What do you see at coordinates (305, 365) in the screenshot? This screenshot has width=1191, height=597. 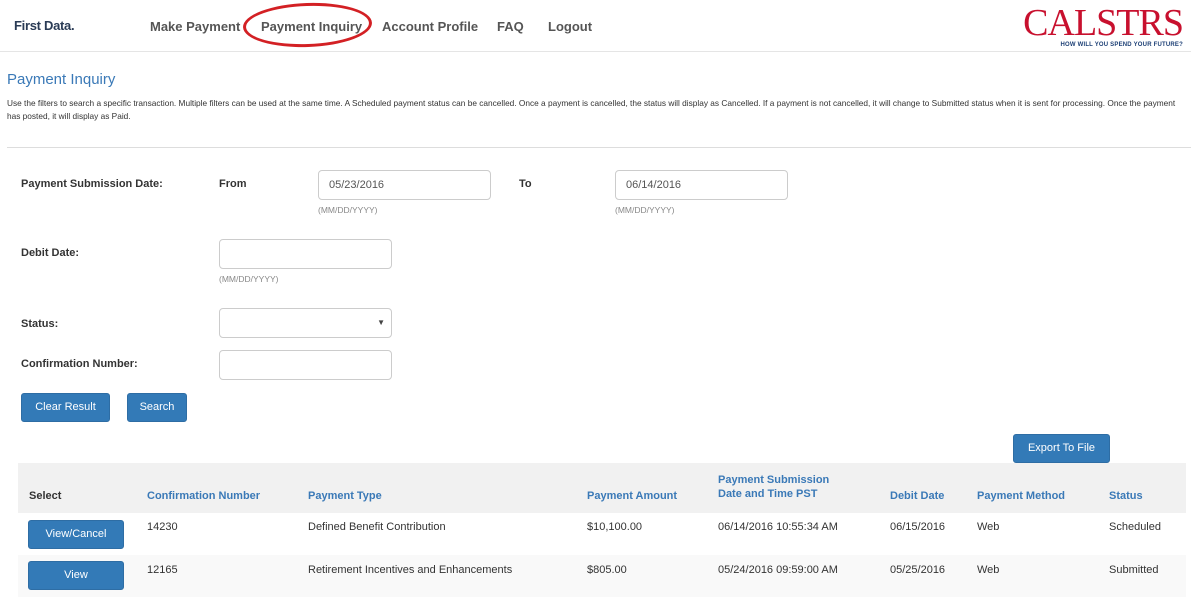 I see `confirmation-number-input` at bounding box center [305, 365].